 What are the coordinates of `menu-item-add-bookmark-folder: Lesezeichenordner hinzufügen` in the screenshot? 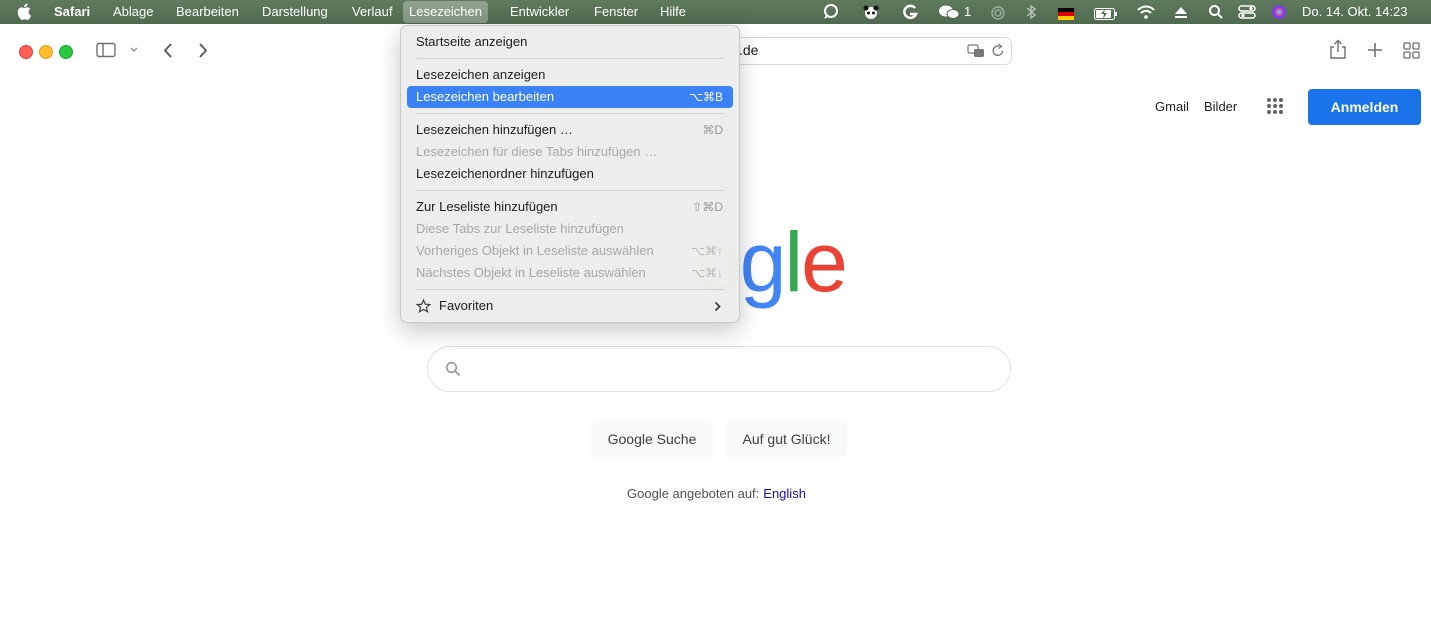 It's located at (570, 174).